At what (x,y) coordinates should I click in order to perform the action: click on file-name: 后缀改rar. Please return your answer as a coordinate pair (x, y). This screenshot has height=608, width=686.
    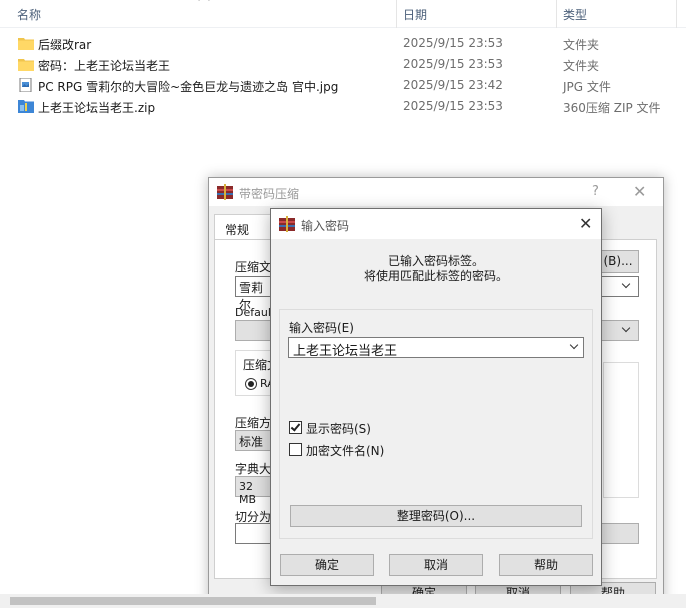
    Looking at the image, I should click on (65, 45).